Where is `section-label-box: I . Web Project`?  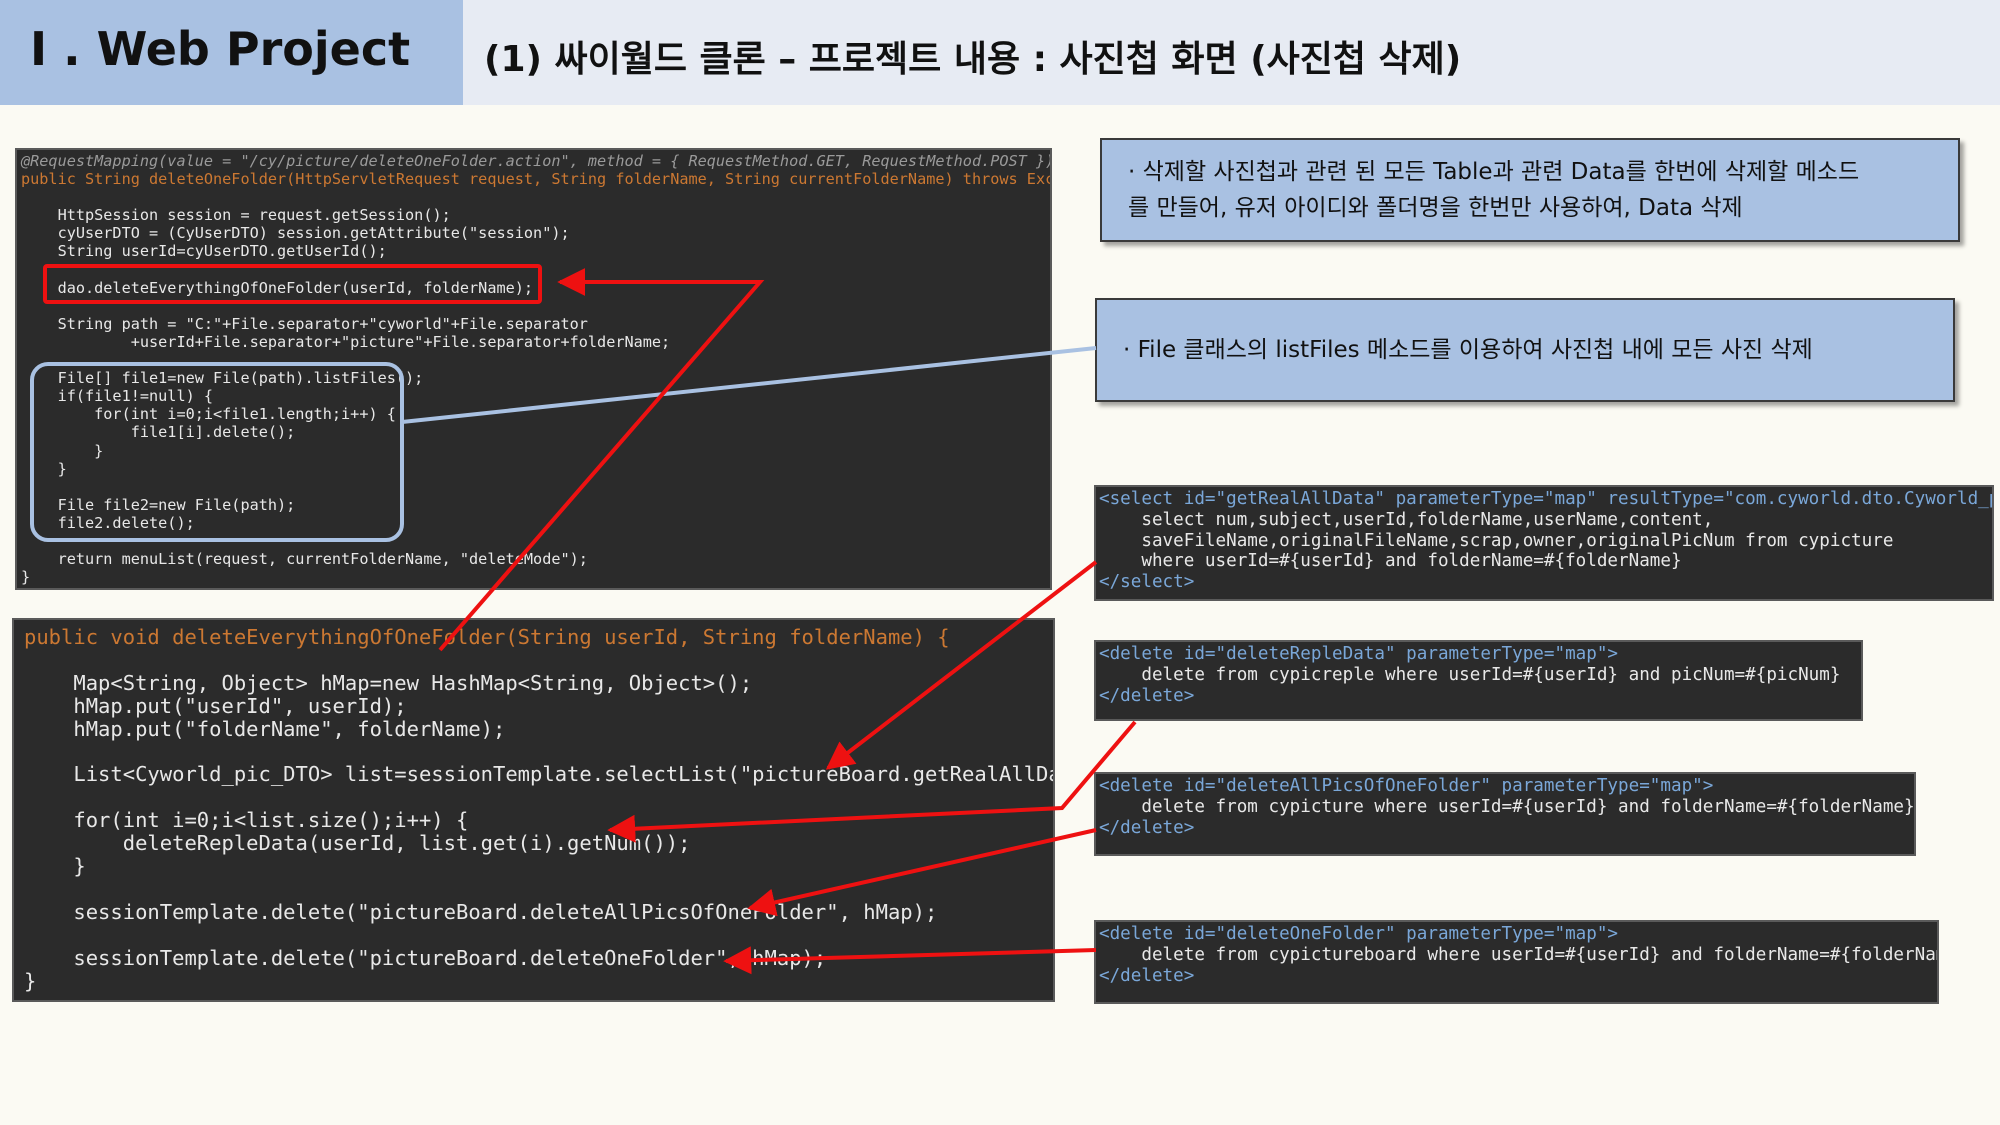
section-label-box: I . Web Project is located at coordinates (231, 52).